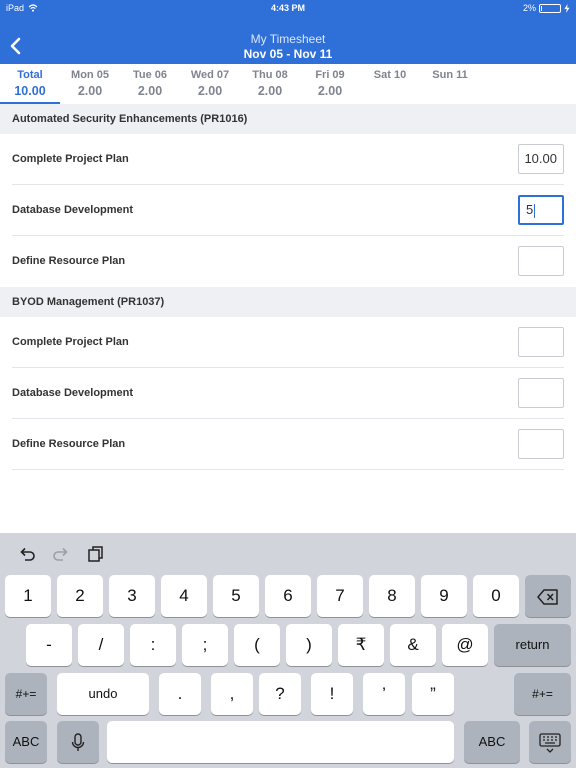  I want to click on date-range: Nov 05 - Nov 11, so click(288, 54).